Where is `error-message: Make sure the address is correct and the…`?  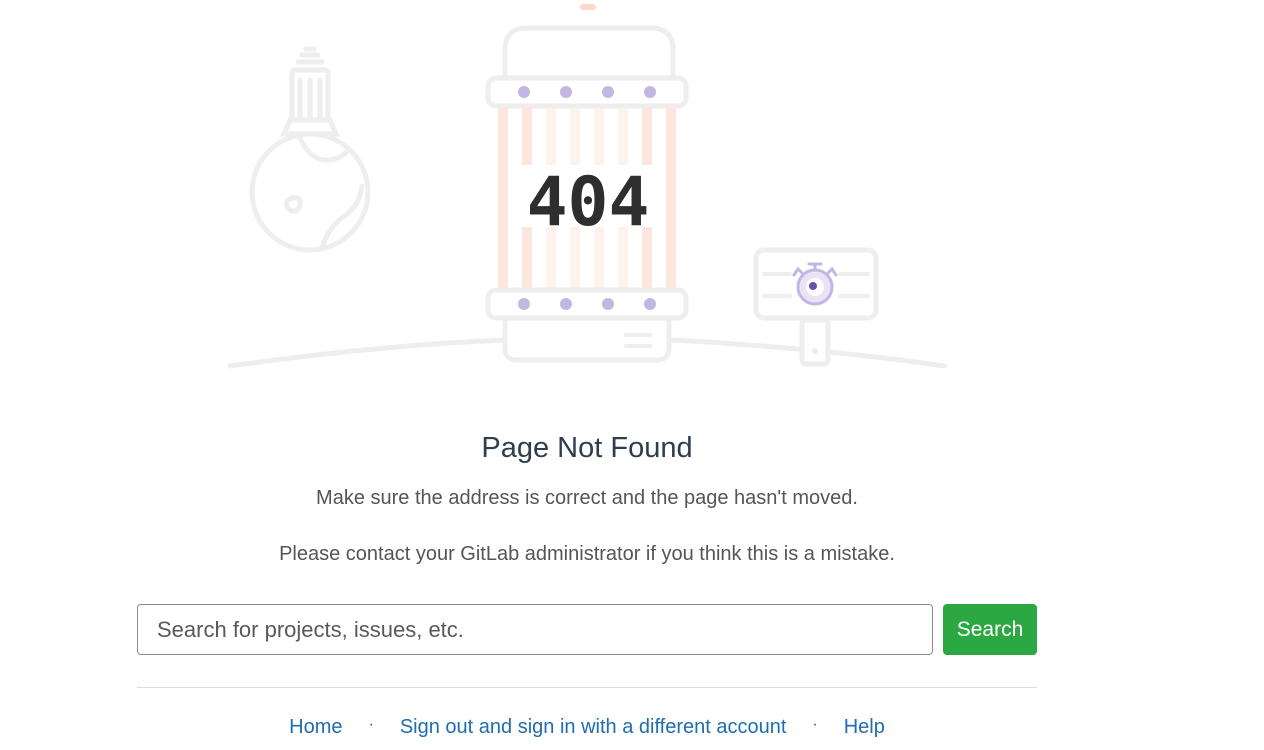
error-message: Make sure the address is correct and the… is located at coordinates (587, 498).